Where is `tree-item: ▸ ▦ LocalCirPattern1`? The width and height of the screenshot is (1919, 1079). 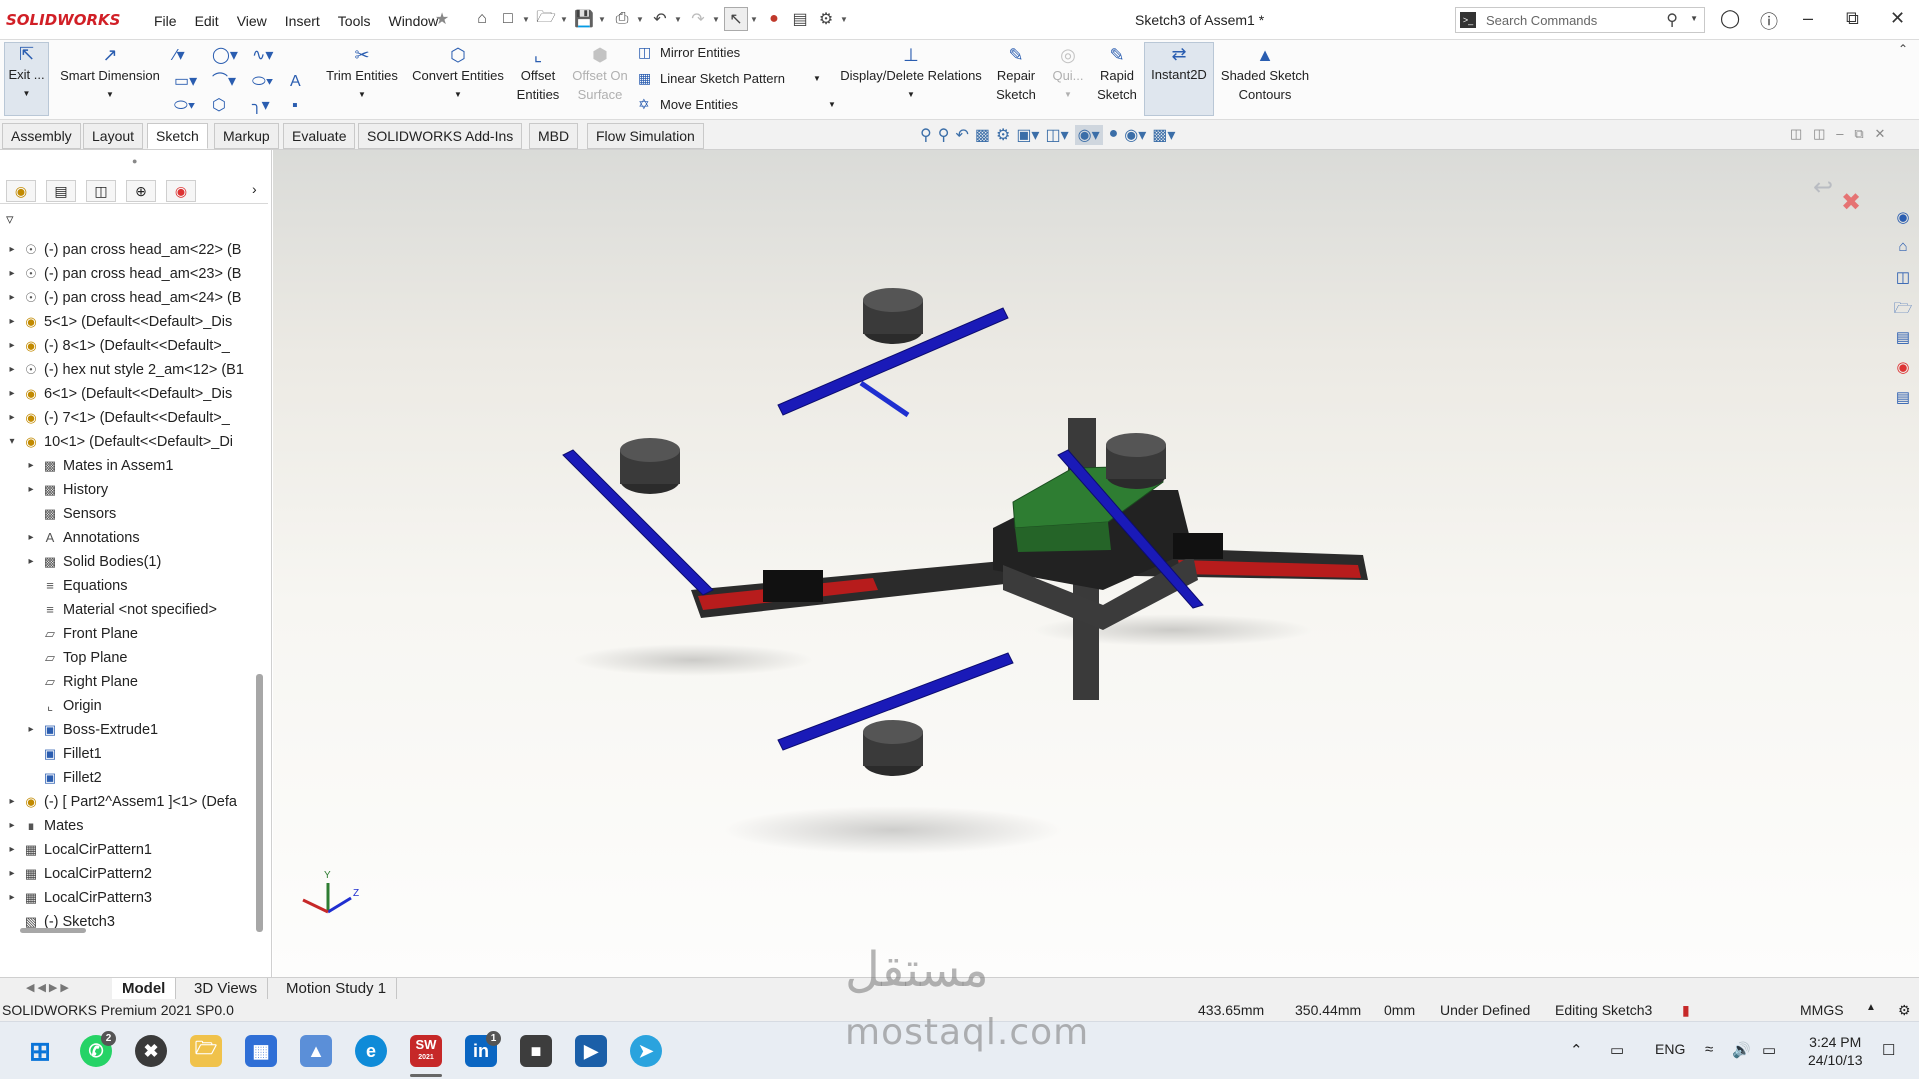
tree-item: ▸ ▦ LocalCirPattern1 is located at coordinates (129, 850).